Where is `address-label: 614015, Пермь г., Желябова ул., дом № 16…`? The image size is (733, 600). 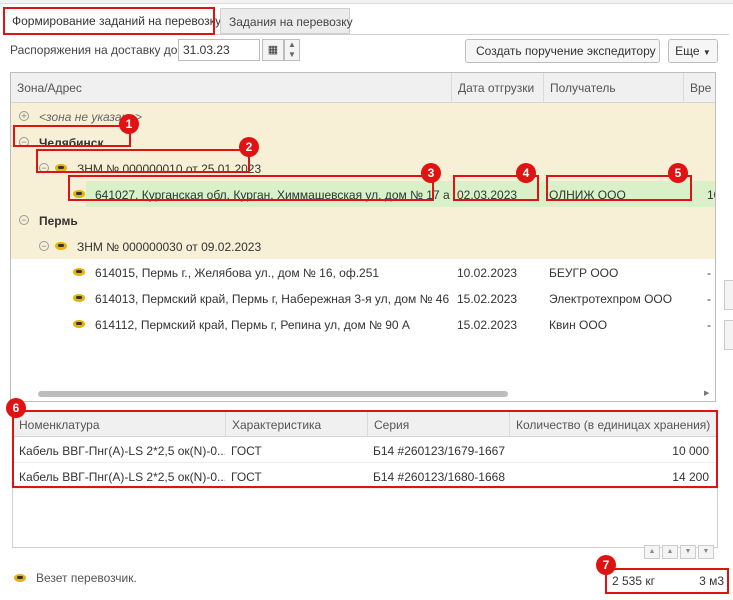
address-label: 614015, Пермь г., Желябова ул., дом № 16… is located at coordinates (237, 273).